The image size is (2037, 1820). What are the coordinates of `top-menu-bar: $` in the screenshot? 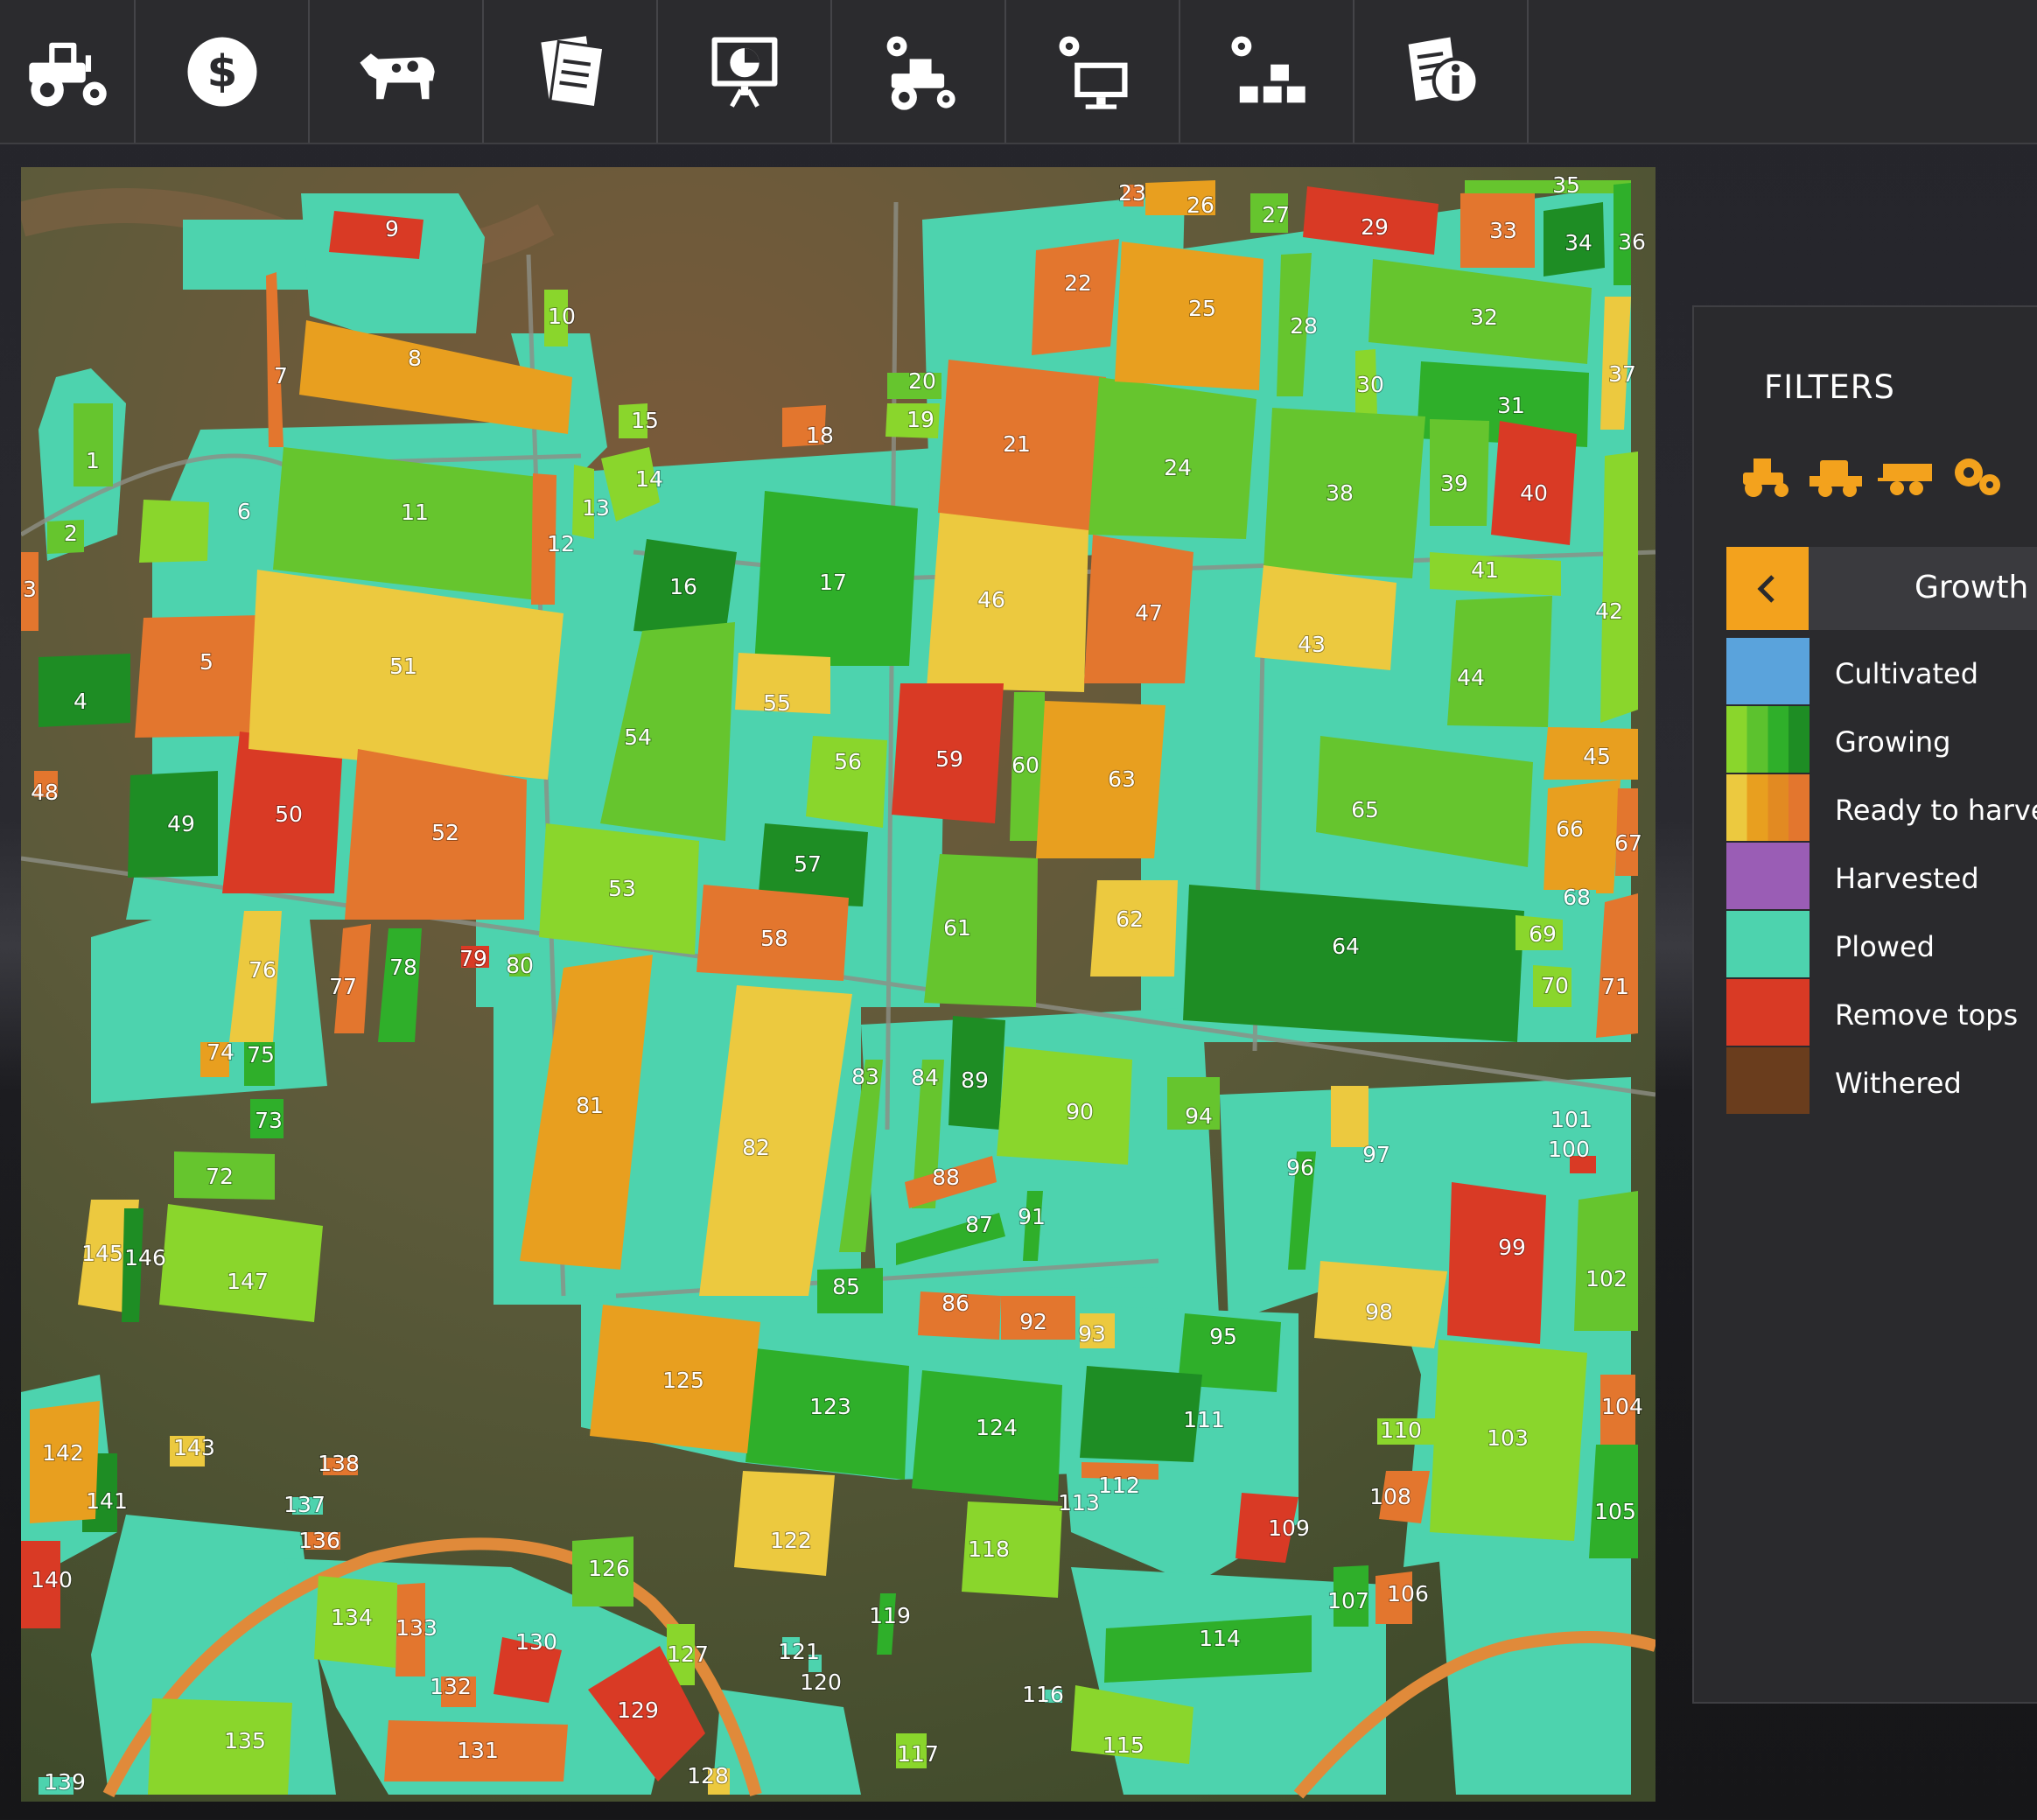 It's located at (1018, 72).